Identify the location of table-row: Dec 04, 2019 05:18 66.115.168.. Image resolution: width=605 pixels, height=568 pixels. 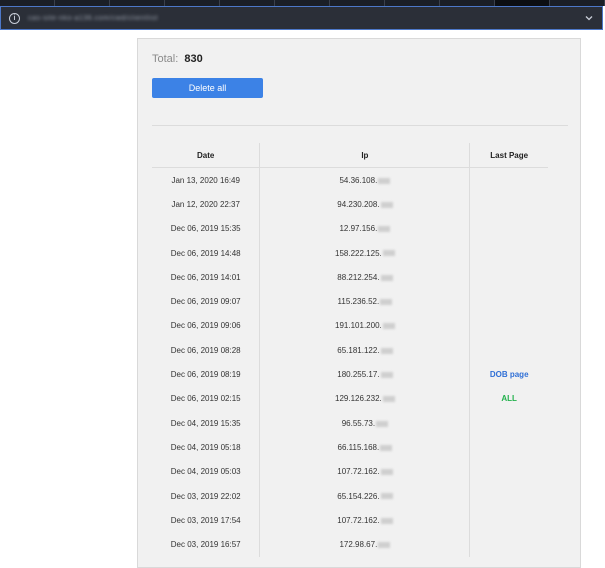
(350, 447).